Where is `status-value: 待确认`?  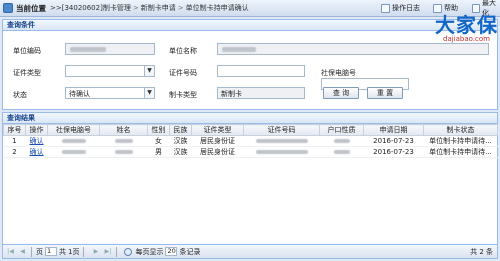 status-value: 待确认 is located at coordinates (79, 94).